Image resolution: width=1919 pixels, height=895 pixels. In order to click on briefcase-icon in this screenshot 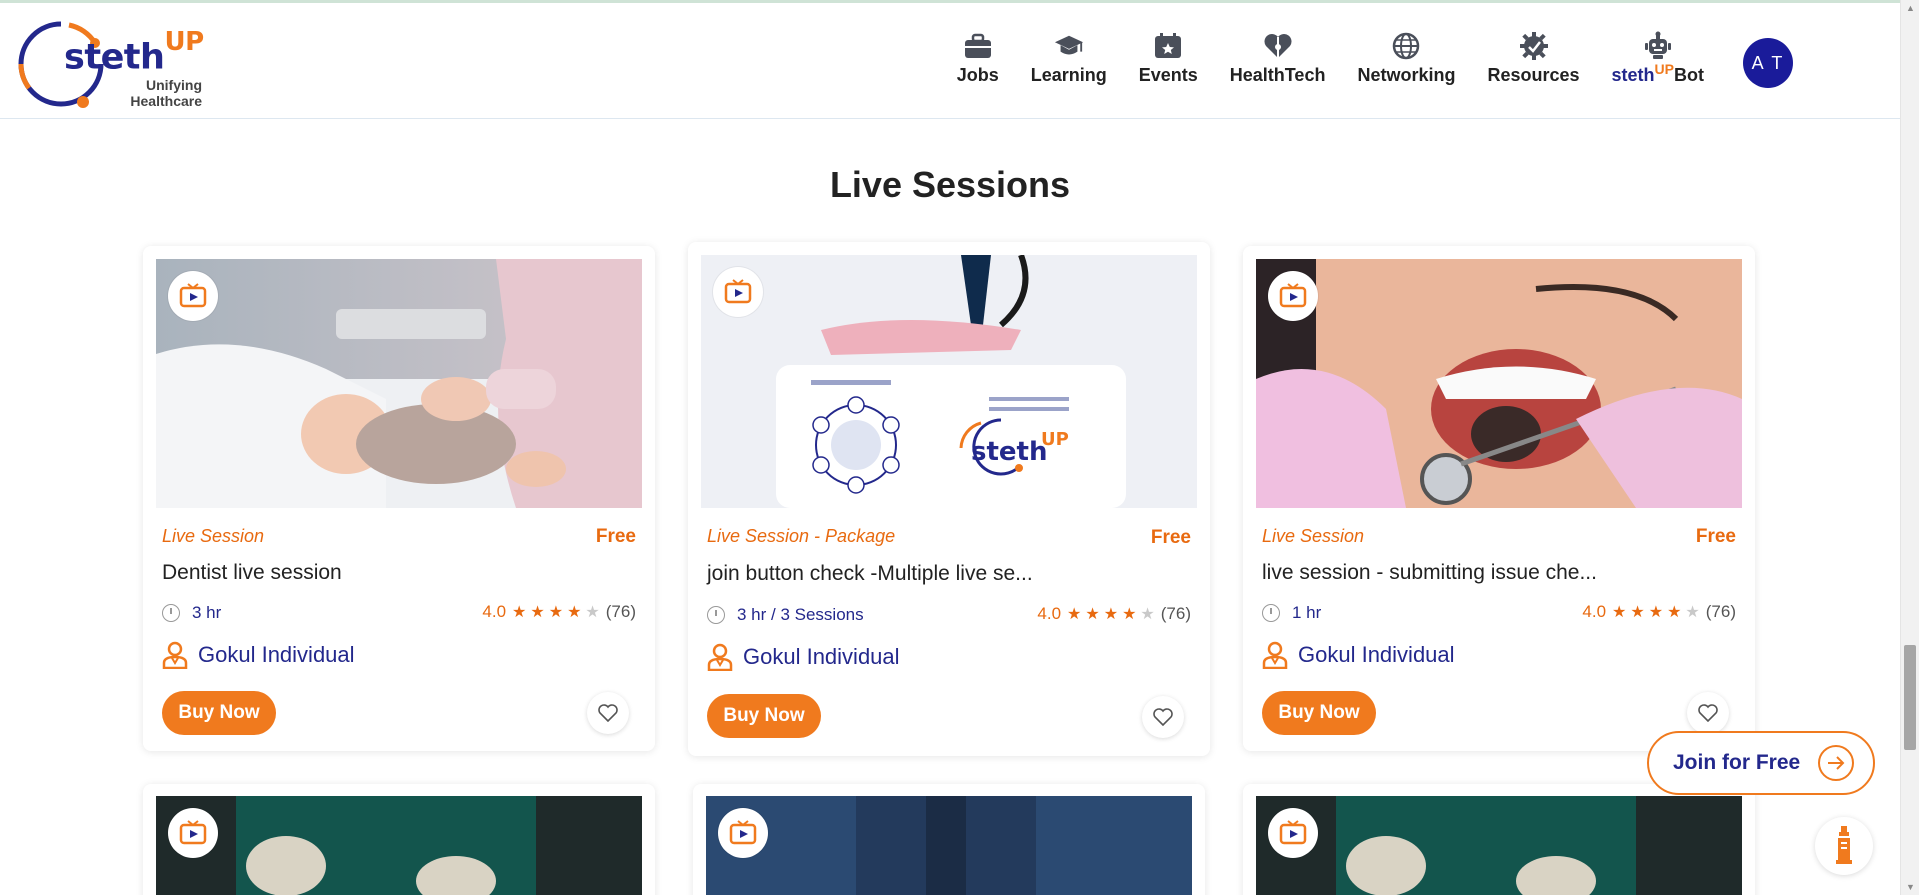, I will do `click(978, 46)`.